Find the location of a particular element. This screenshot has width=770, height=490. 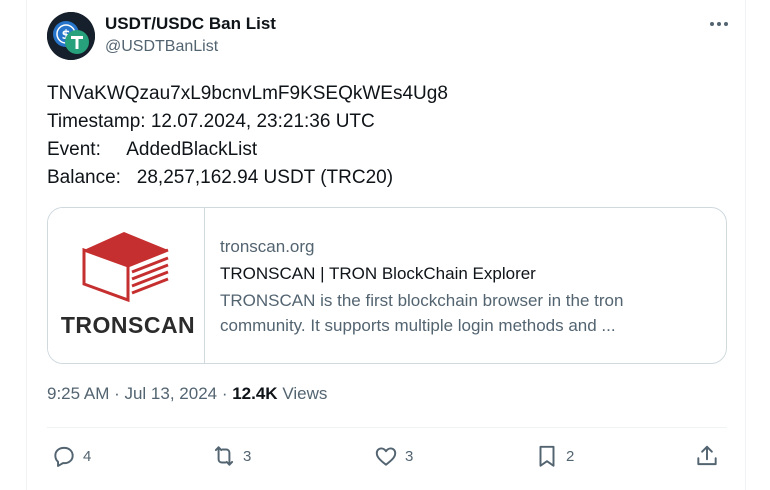

like-icon is located at coordinates (386, 456).